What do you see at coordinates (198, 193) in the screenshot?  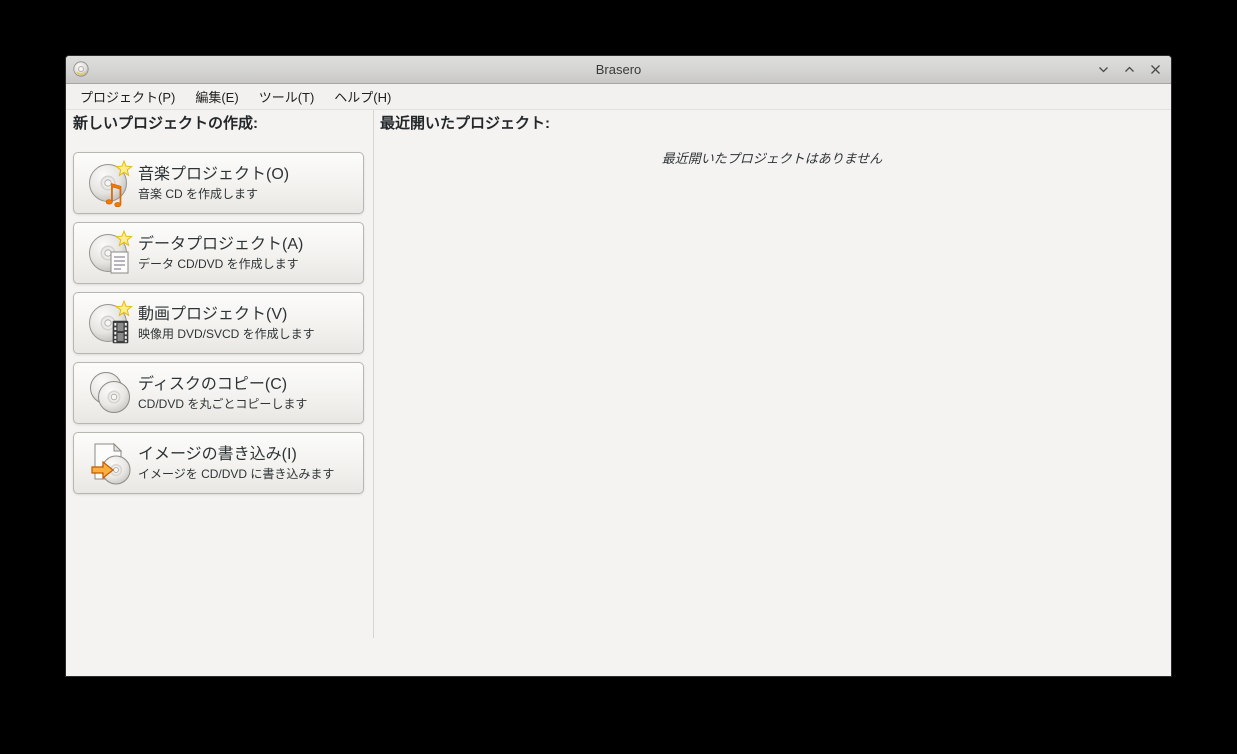 I see `project-subtitle: 音楽 CD を作成します` at bounding box center [198, 193].